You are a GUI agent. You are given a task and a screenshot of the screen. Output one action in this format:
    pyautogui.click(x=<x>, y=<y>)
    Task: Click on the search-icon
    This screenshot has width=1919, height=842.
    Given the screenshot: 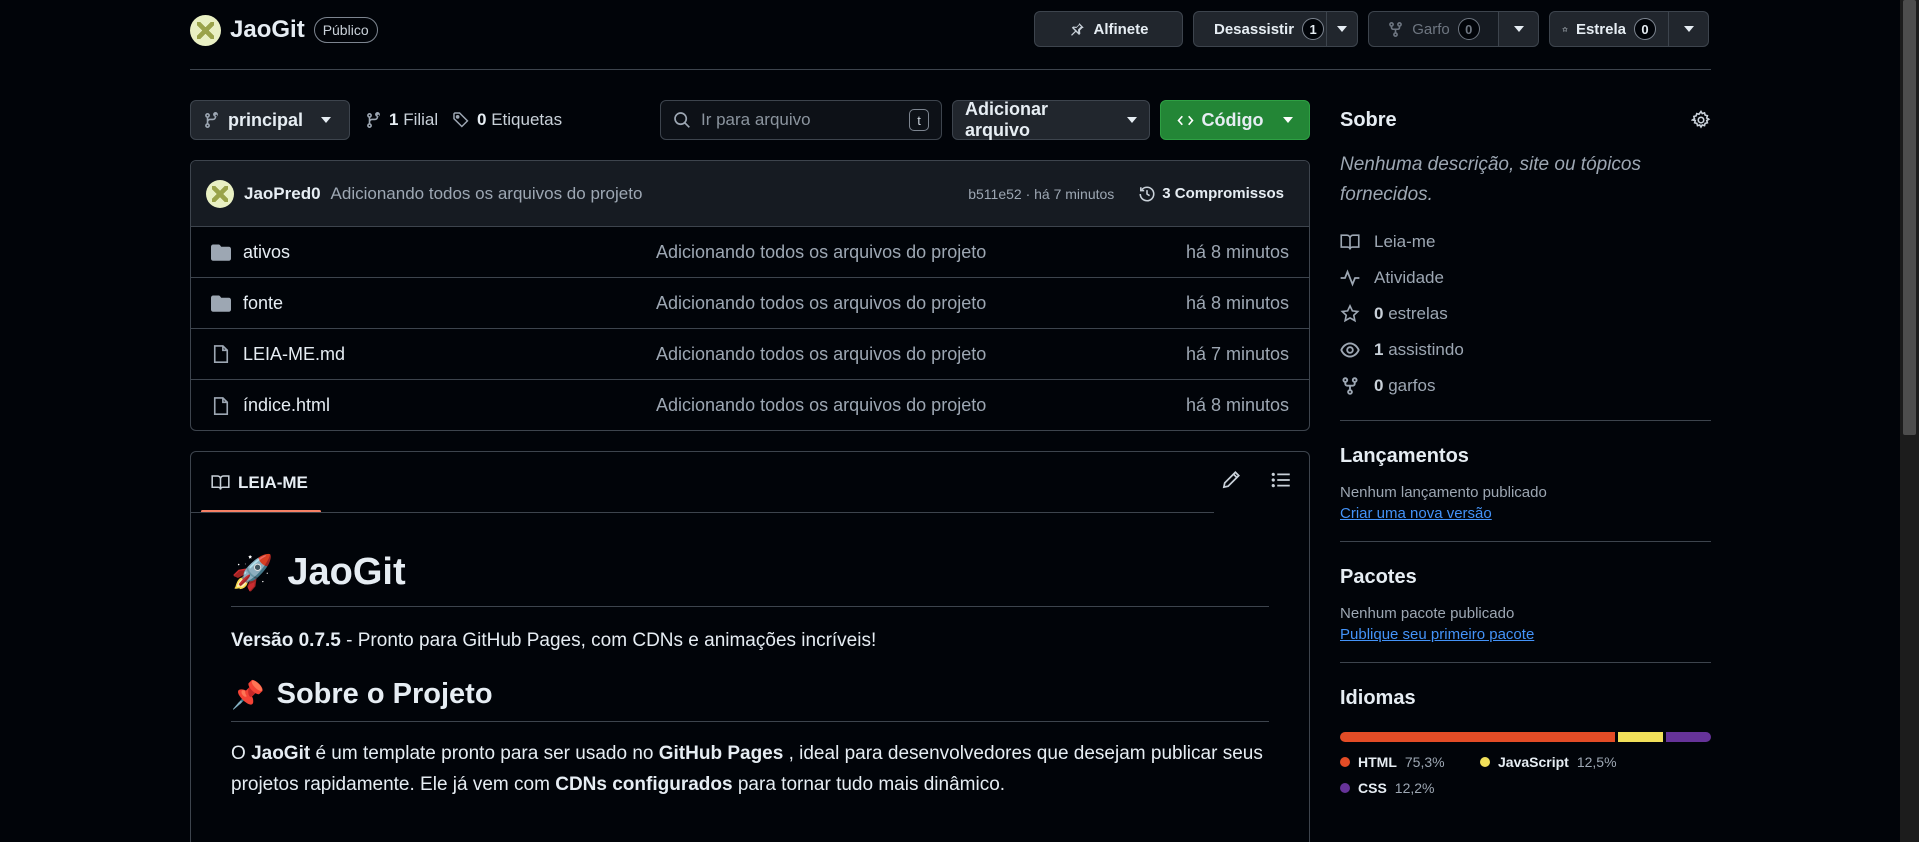 What is the action you would take?
    pyautogui.click(x=682, y=120)
    